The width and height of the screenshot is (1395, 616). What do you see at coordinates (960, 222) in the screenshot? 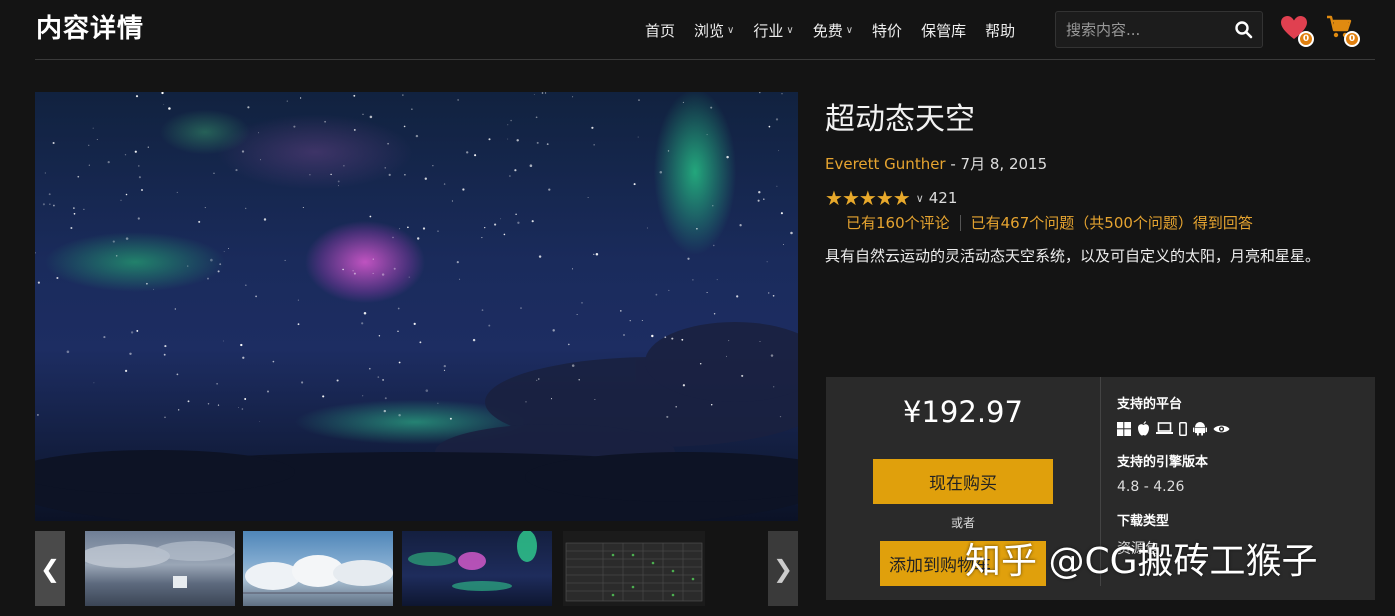
I see `divider` at bounding box center [960, 222].